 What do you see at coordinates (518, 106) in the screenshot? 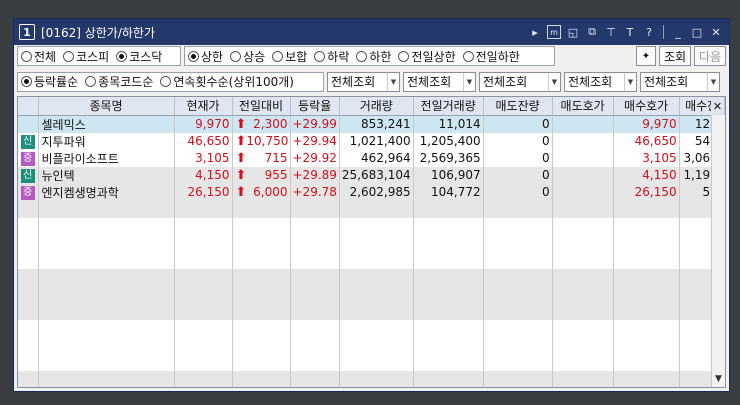
I see `column-header: 매도잔량` at bounding box center [518, 106].